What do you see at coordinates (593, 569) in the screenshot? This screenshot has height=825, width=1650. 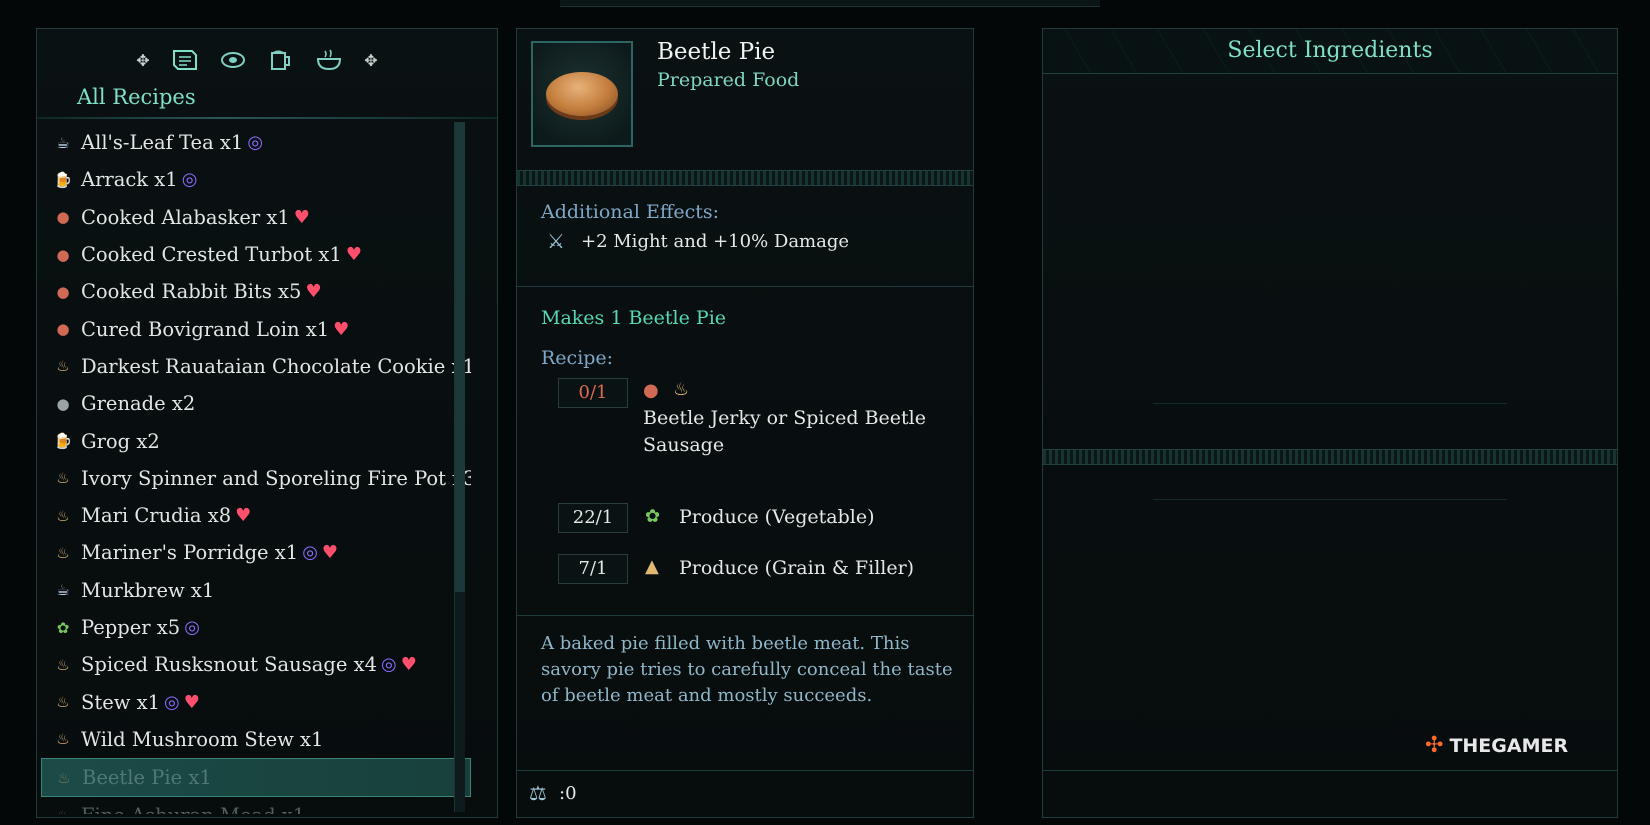 I see `ingredient-count: 7/1` at bounding box center [593, 569].